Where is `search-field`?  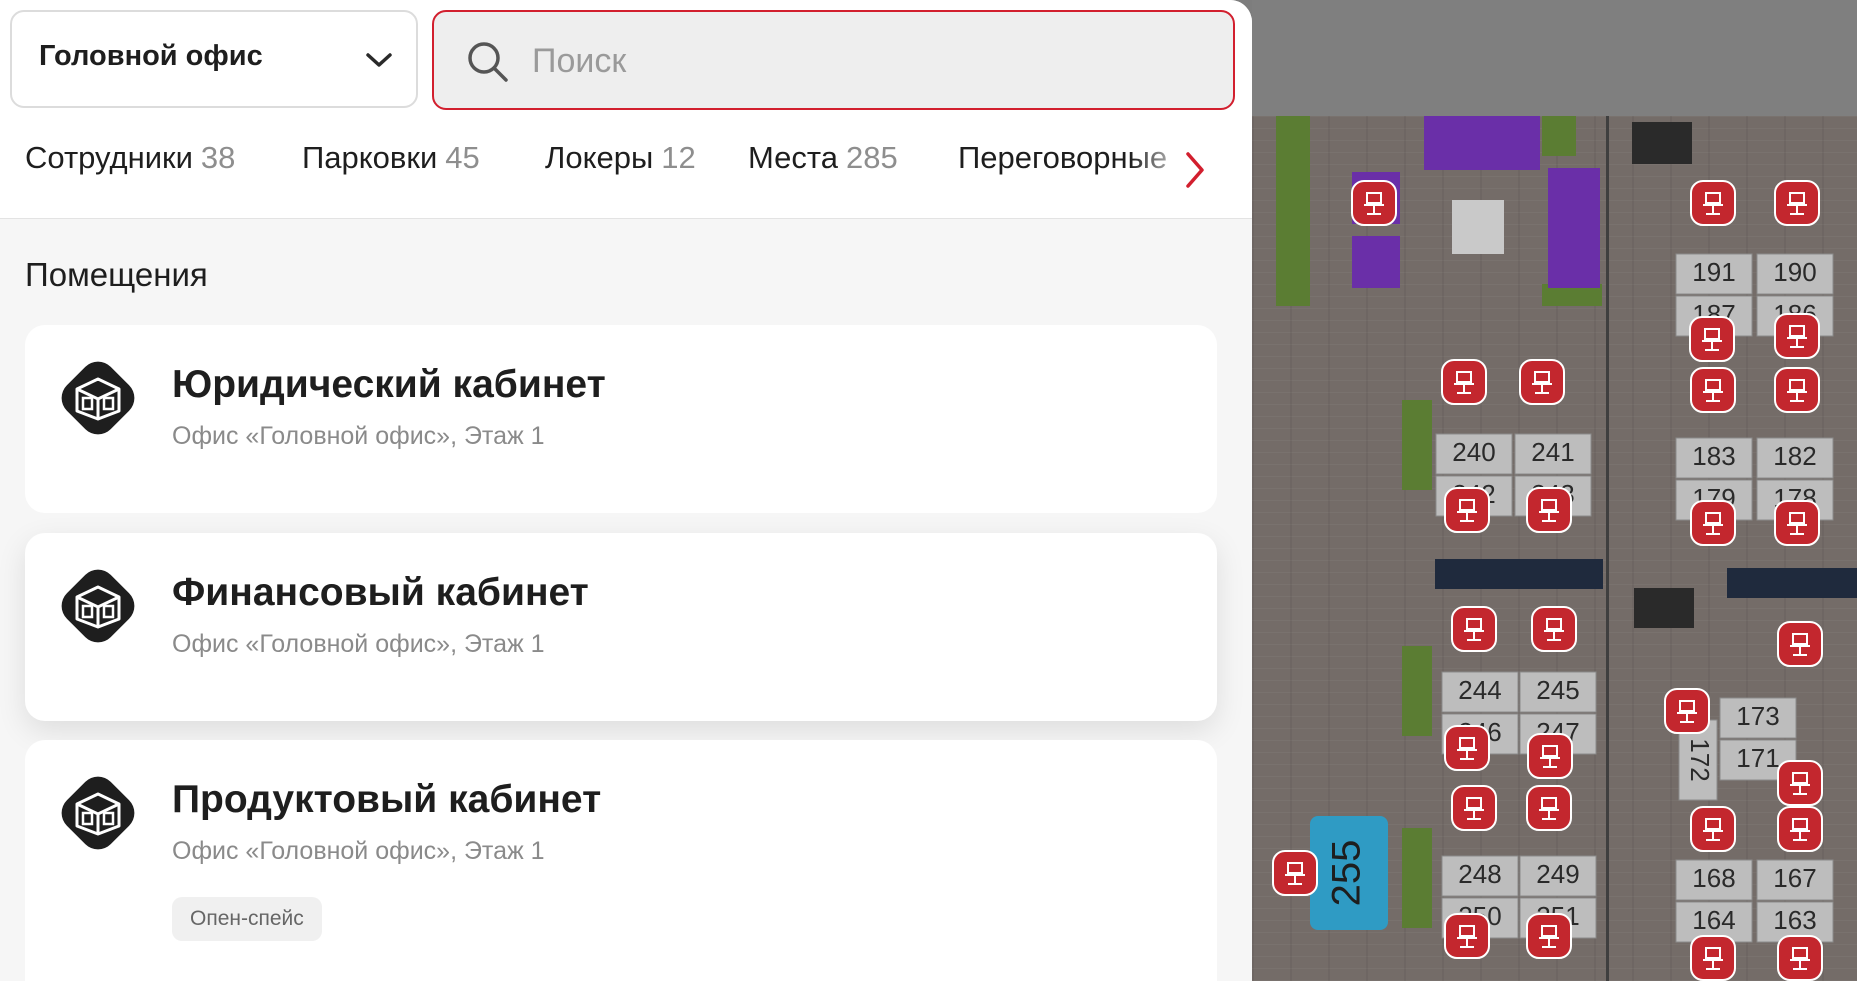 search-field is located at coordinates (833, 60).